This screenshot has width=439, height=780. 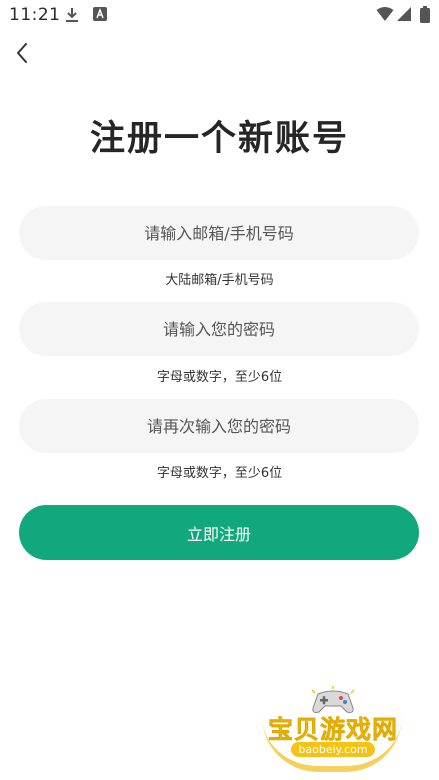 What do you see at coordinates (72, 17) in the screenshot?
I see `download-icon` at bounding box center [72, 17].